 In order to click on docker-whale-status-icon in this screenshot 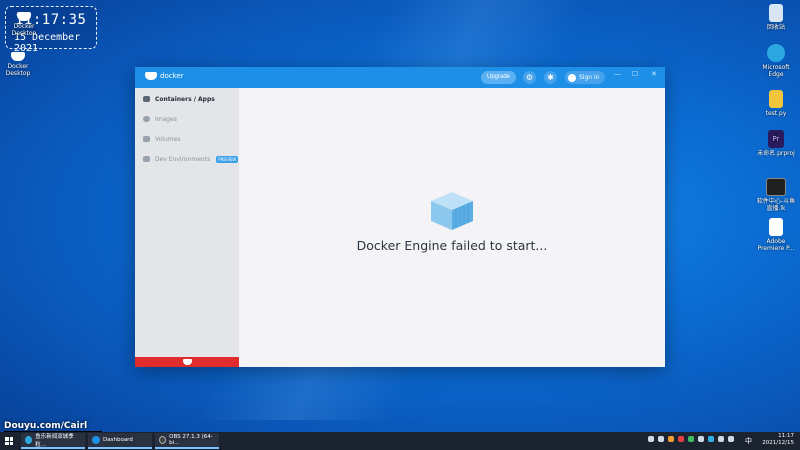, I will do `click(187, 362)`.